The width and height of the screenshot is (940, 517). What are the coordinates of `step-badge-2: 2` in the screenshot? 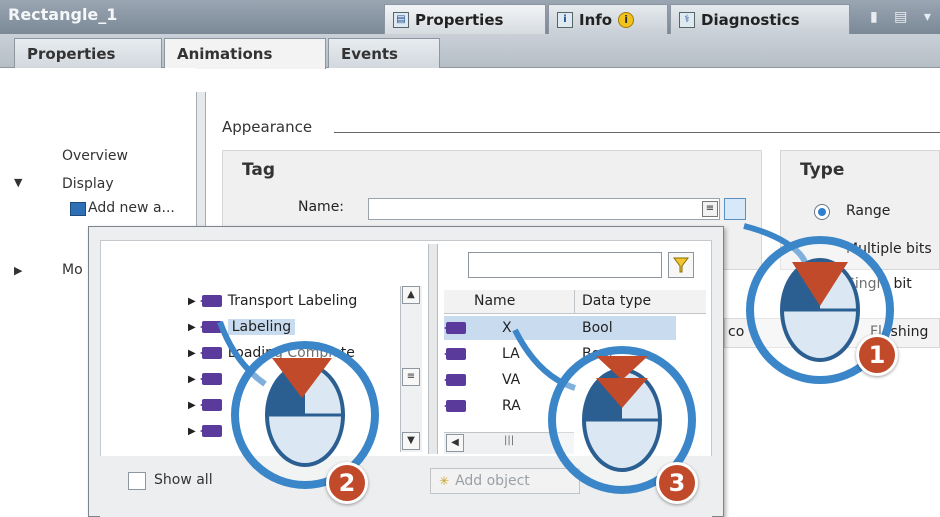 It's located at (347, 483).